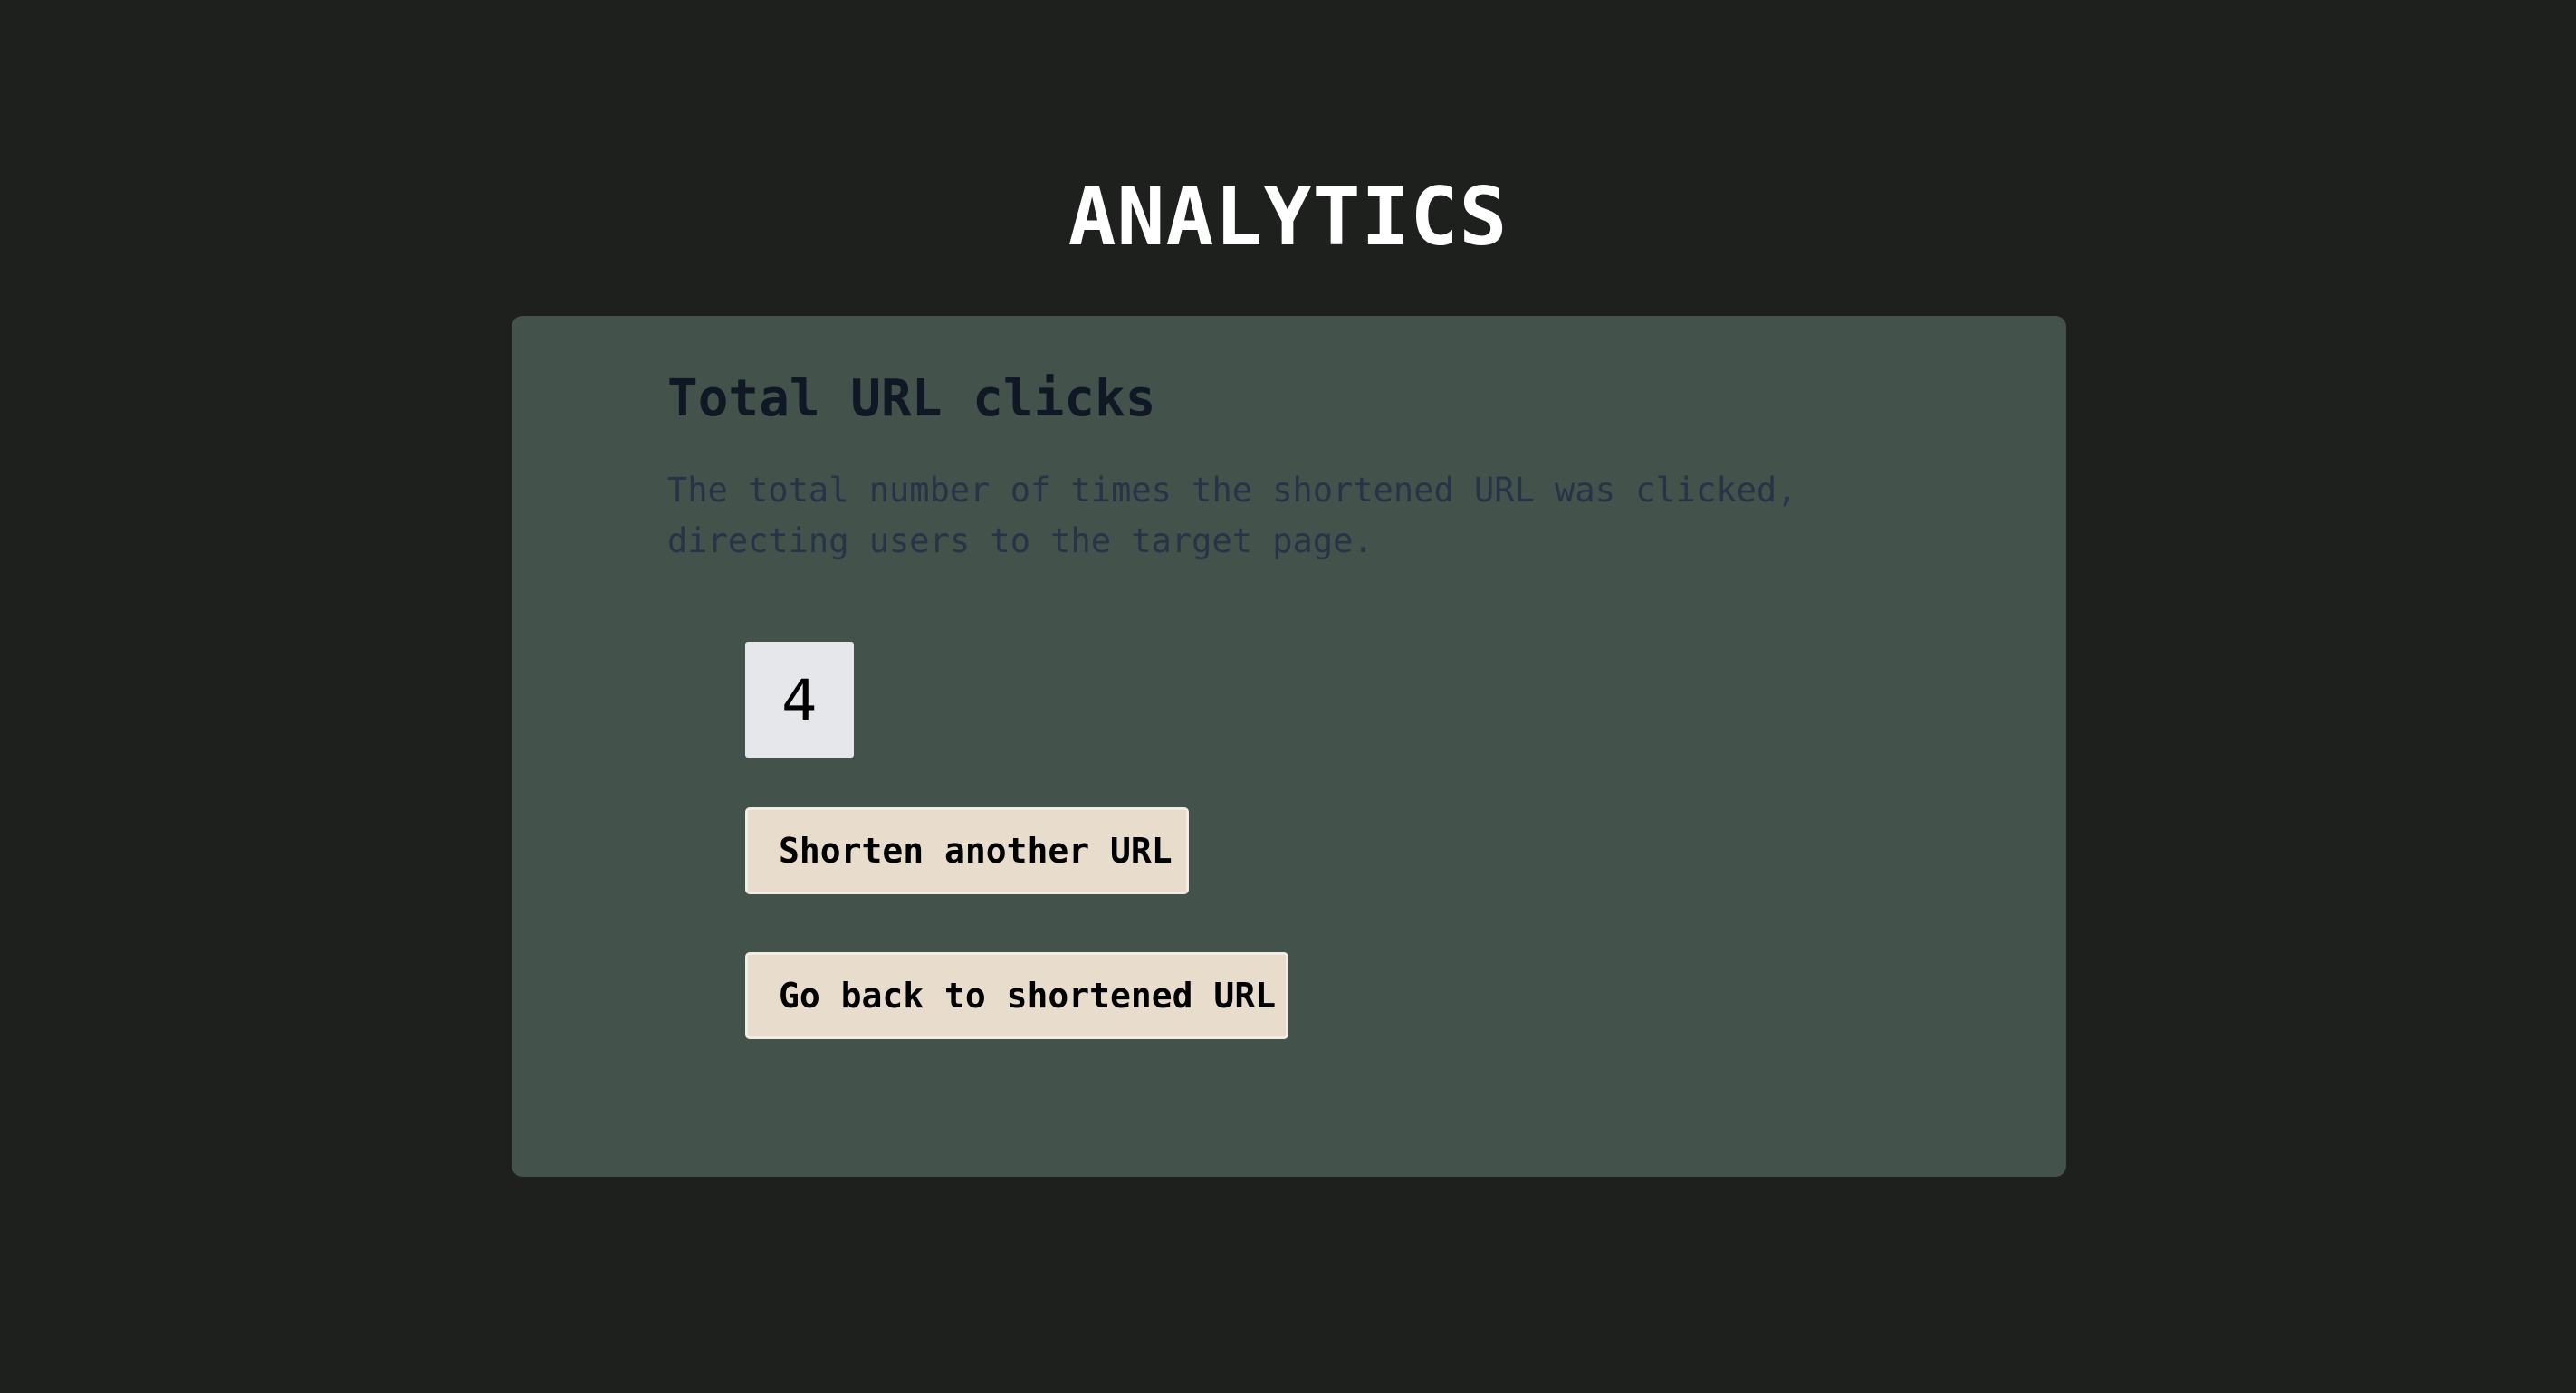  Describe the element at coordinates (911, 398) in the screenshot. I see `card-heading: Total URL clicks` at that location.